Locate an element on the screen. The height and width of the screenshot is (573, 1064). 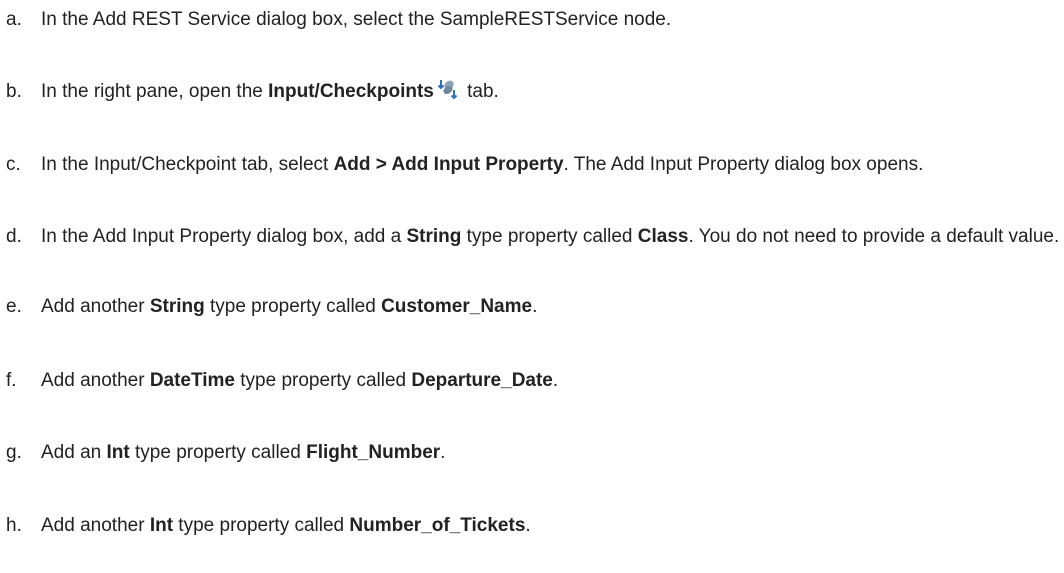
step-marker: h. is located at coordinates (14, 525).